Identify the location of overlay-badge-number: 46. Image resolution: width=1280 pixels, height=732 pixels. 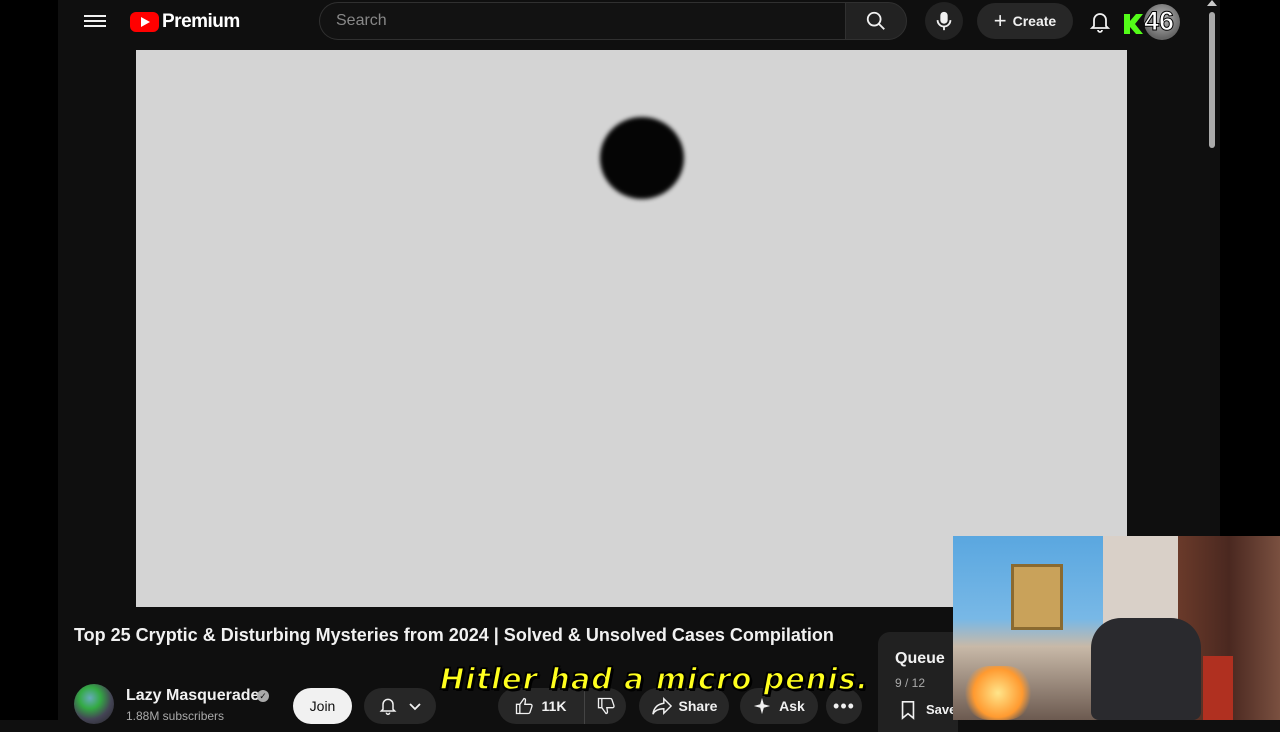
(1159, 21).